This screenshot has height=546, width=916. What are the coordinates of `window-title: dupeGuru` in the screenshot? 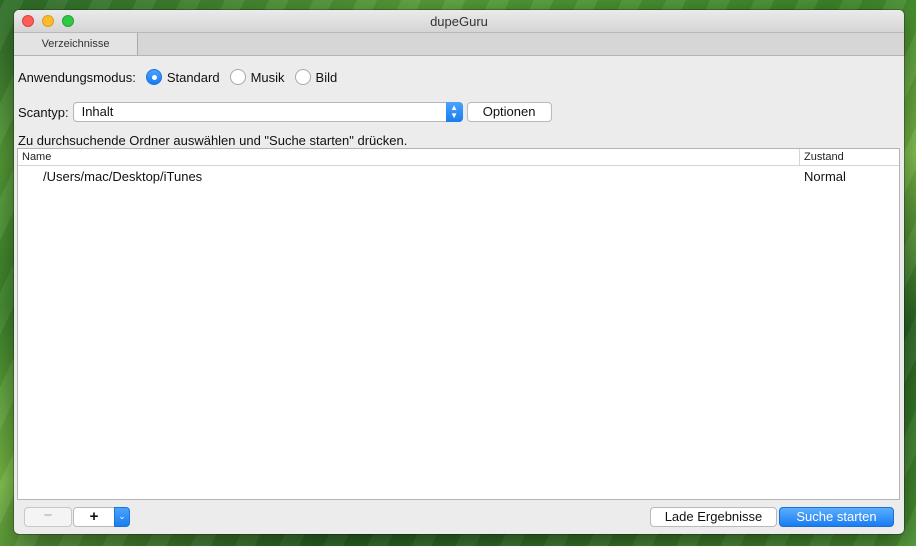 It's located at (459, 21).